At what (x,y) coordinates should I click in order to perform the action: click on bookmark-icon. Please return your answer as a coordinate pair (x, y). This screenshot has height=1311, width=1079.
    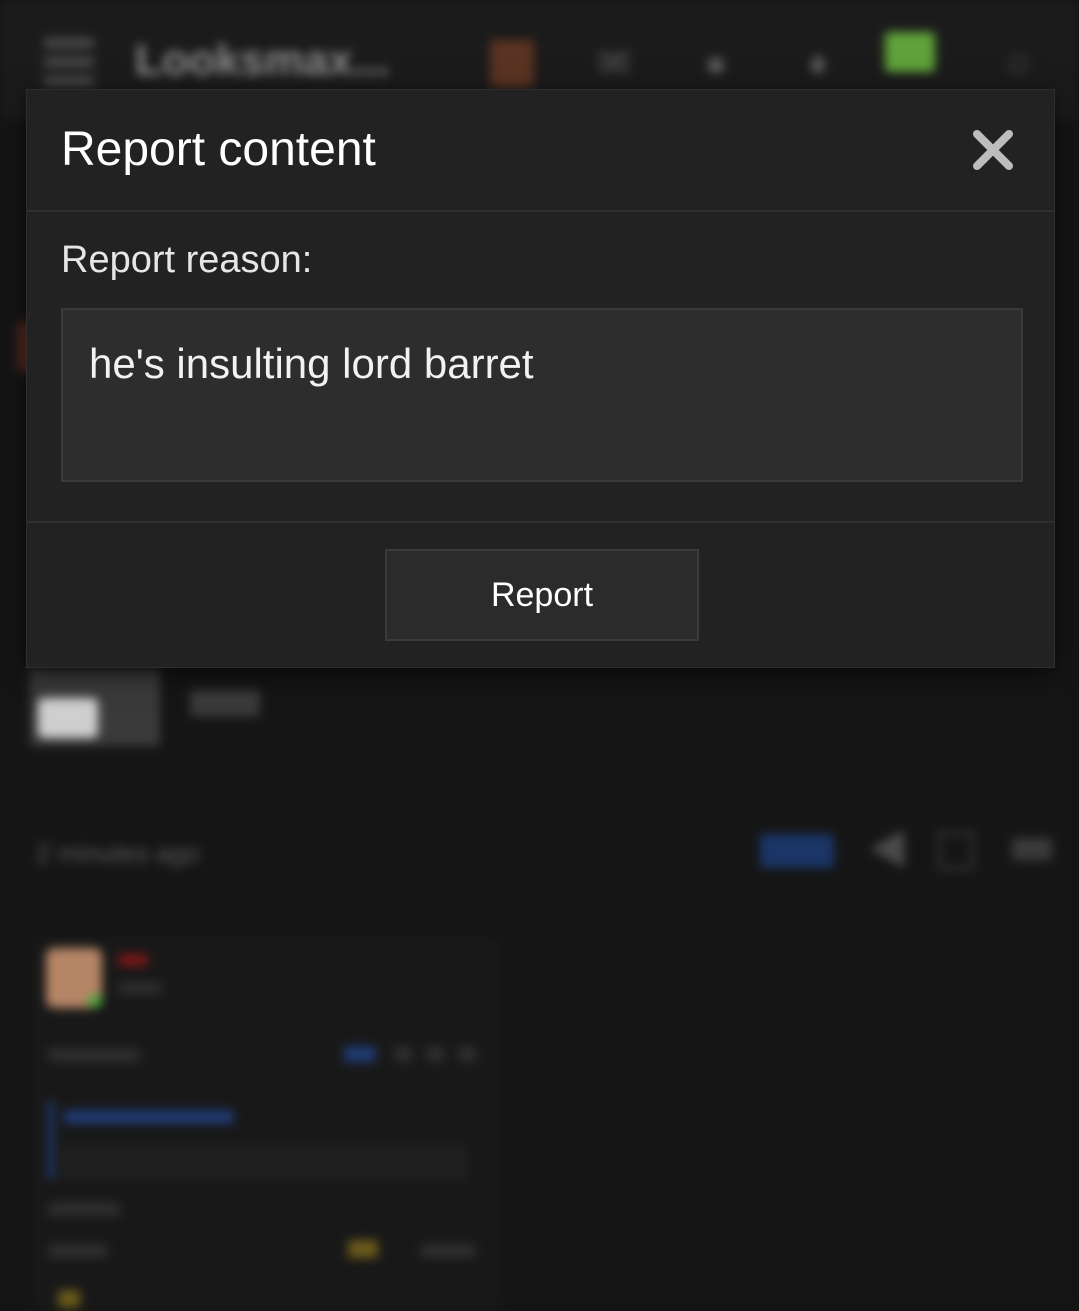
    Looking at the image, I should click on (956, 851).